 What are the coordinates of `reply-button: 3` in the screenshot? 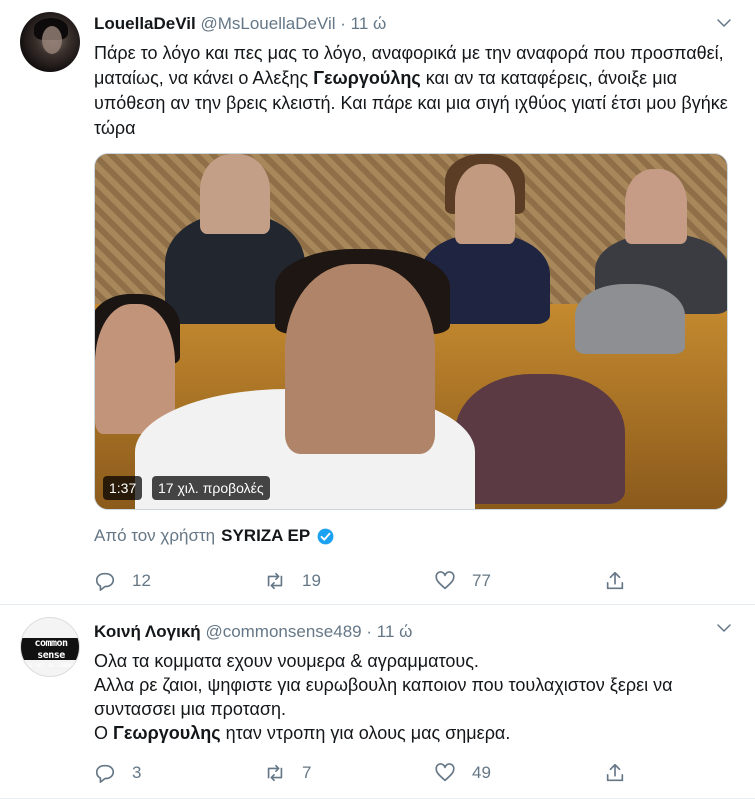 It's located at (179, 773).